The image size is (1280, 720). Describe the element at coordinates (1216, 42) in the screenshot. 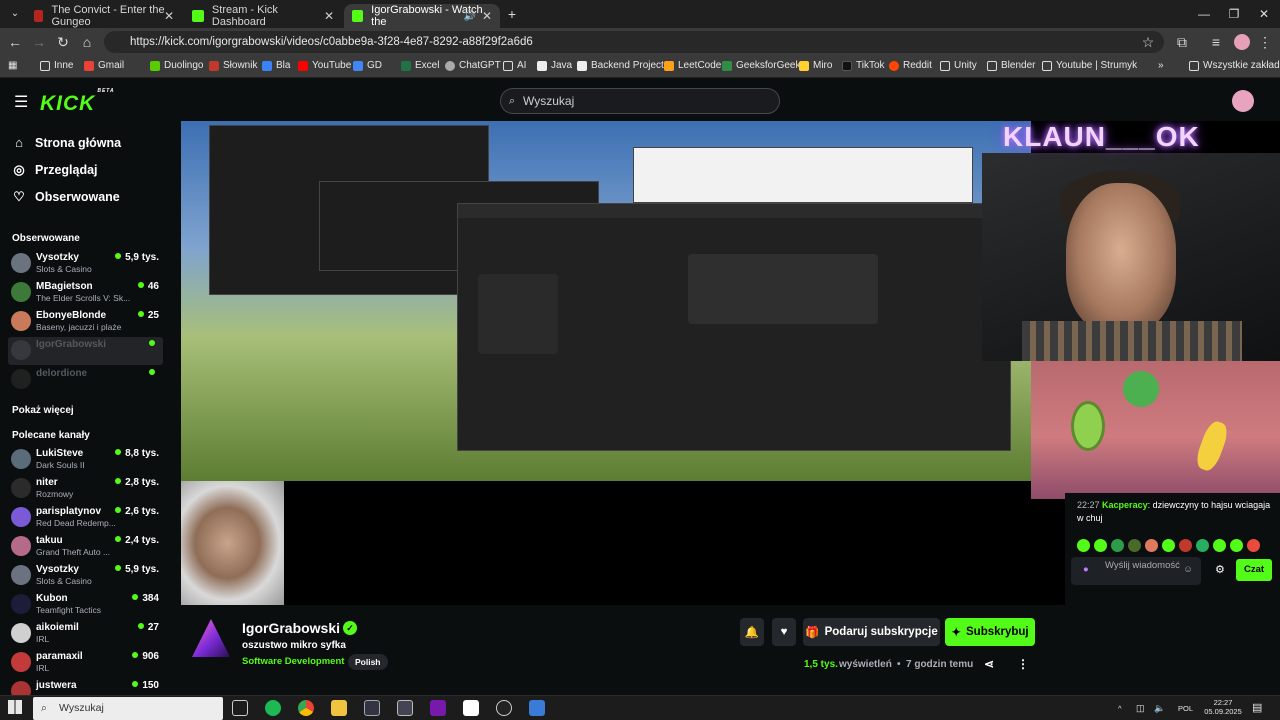

I see `media-icon: ≡` at that location.